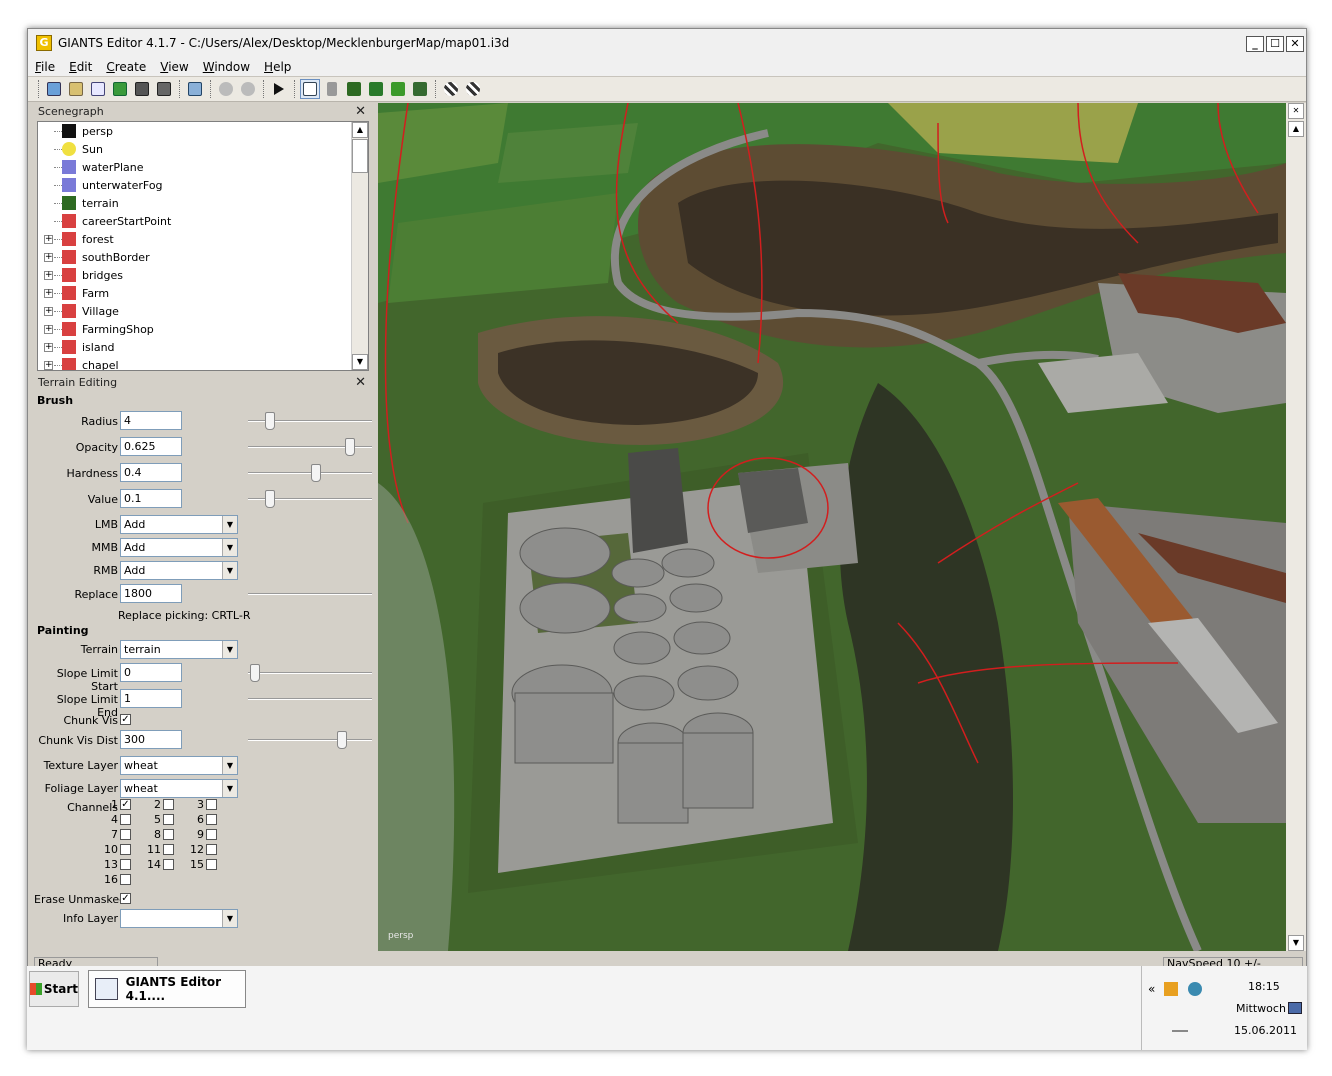 This screenshot has height=1076, width=1332. Describe the element at coordinates (310, 594) in the screenshot. I see `replace-slider` at that location.